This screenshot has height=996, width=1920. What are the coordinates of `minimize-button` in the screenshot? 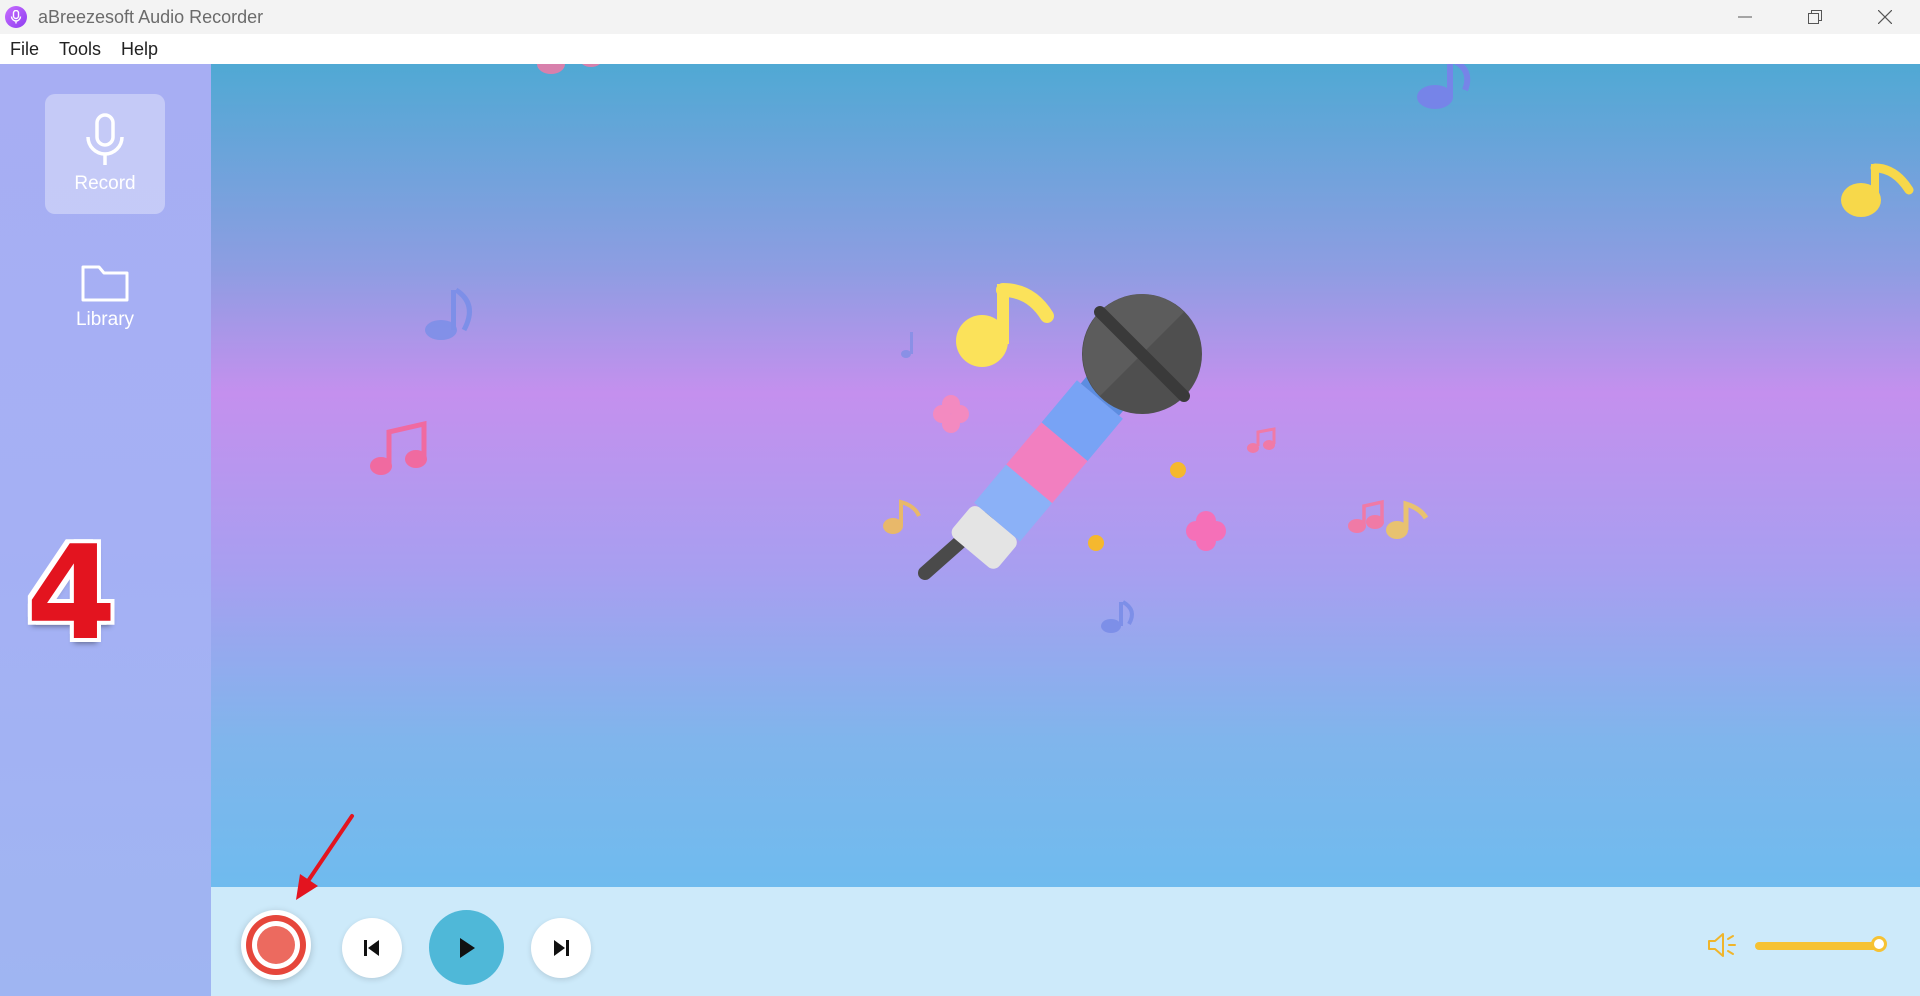 It's located at (1745, 17).